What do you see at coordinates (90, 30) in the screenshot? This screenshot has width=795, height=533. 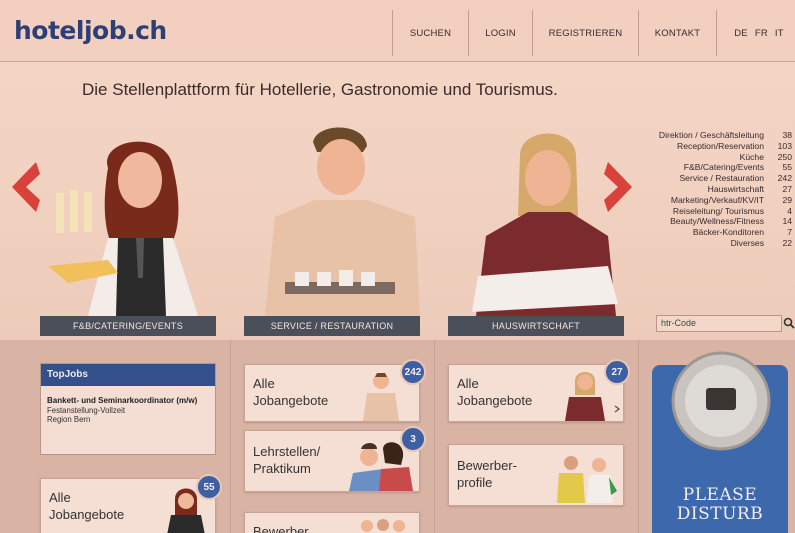 I see `site-logo: hoteljob.ch` at bounding box center [90, 30].